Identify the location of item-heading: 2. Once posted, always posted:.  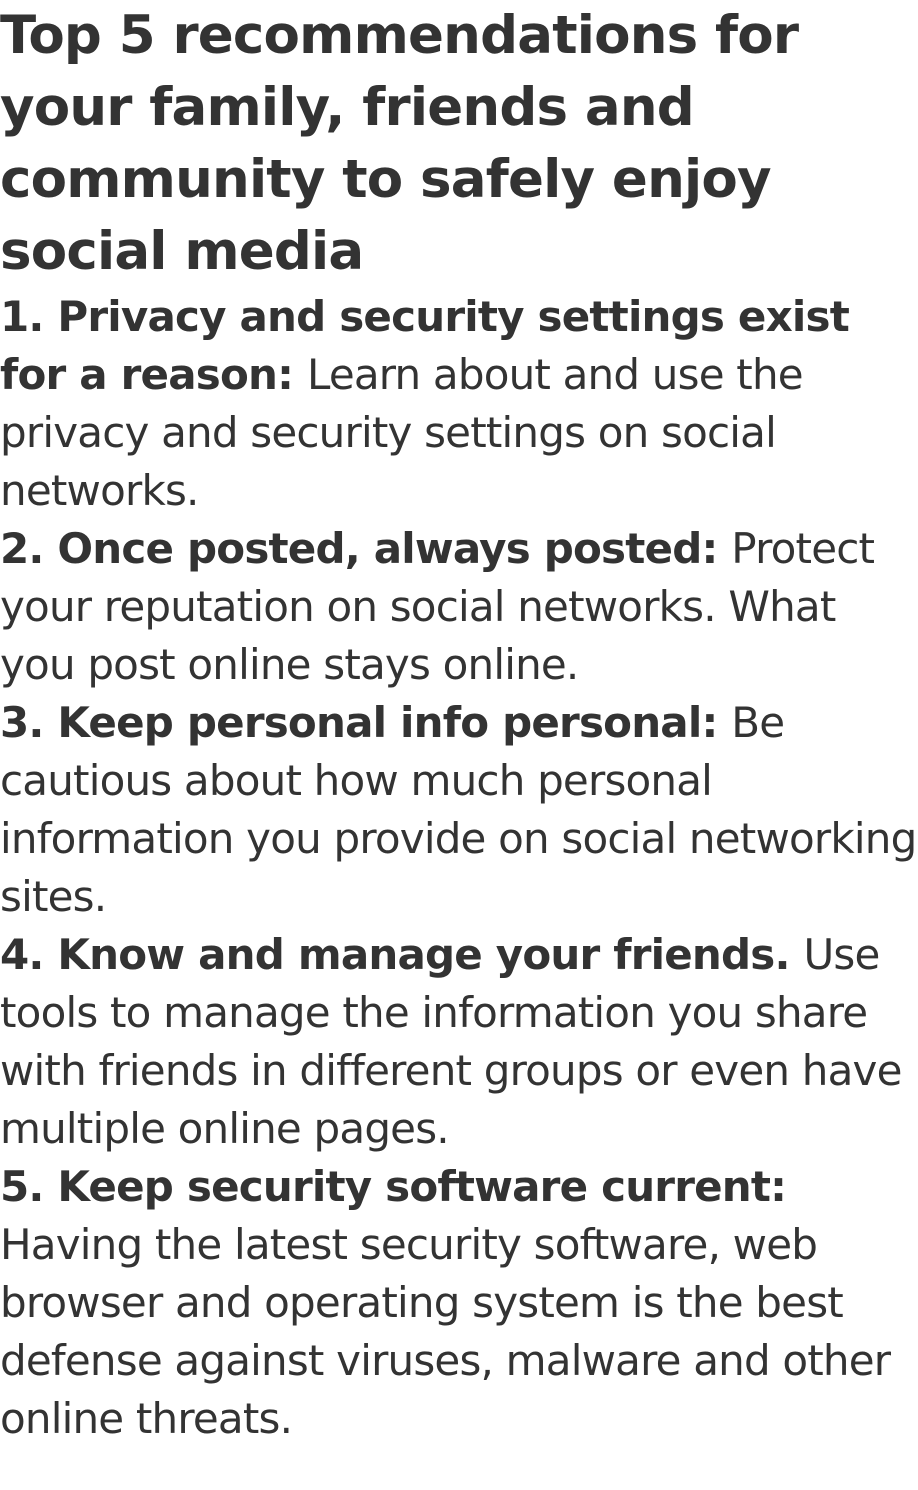
(366, 548).